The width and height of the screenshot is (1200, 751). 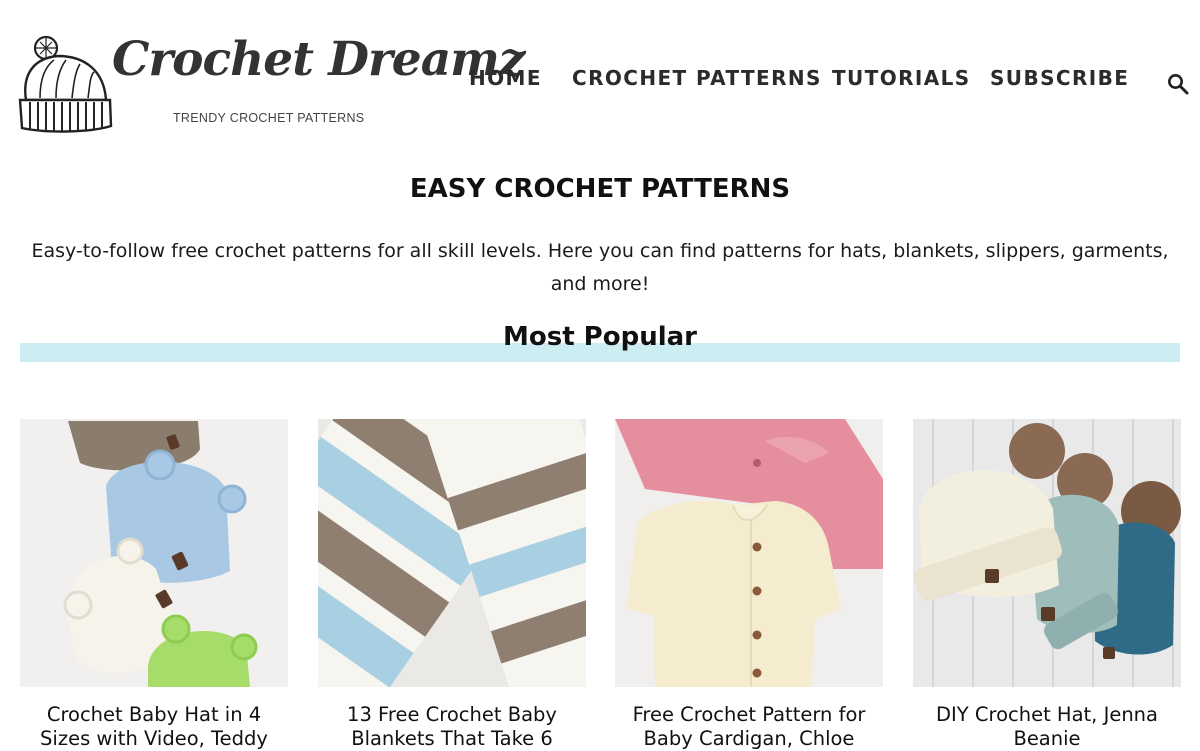 What do you see at coordinates (1047, 553) in the screenshot?
I see `jenna-beanie-photo` at bounding box center [1047, 553].